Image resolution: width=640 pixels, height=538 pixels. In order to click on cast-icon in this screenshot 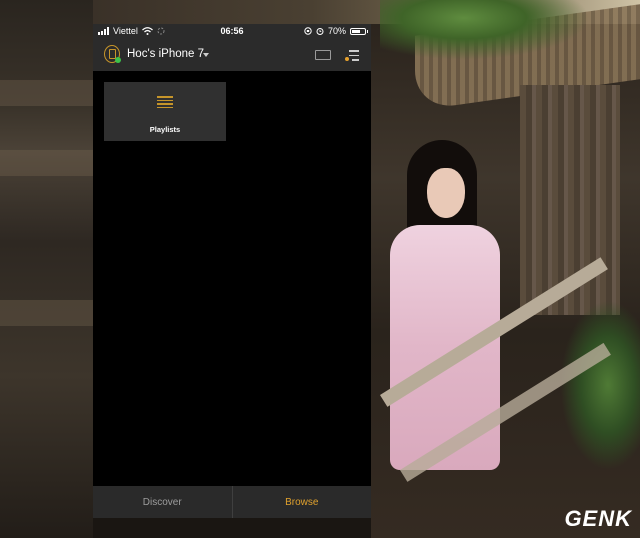, I will do `click(323, 55)`.